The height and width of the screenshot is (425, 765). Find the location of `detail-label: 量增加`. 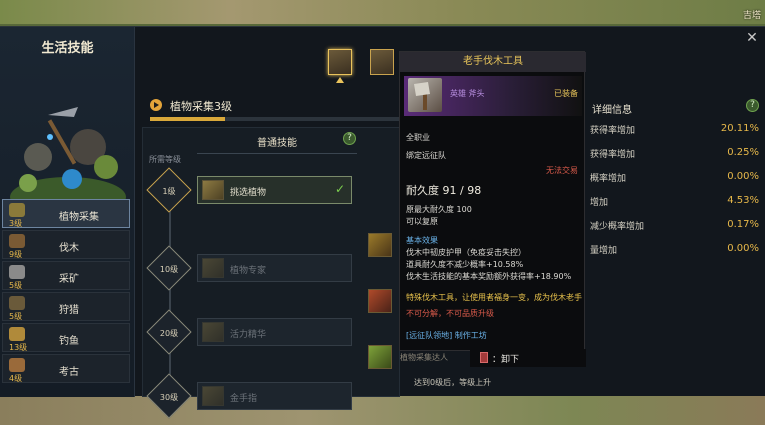

detail-label: 量增加 is located at coordinates (604, 251).